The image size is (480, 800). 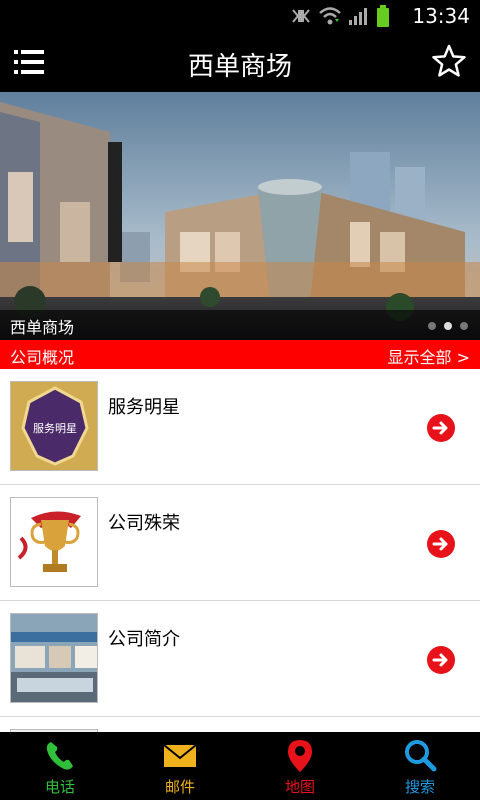 What do you see at coordinates (239, 67) in the screenshot?
I see `page-title: 西单商场` at bounding box center [239, 67].